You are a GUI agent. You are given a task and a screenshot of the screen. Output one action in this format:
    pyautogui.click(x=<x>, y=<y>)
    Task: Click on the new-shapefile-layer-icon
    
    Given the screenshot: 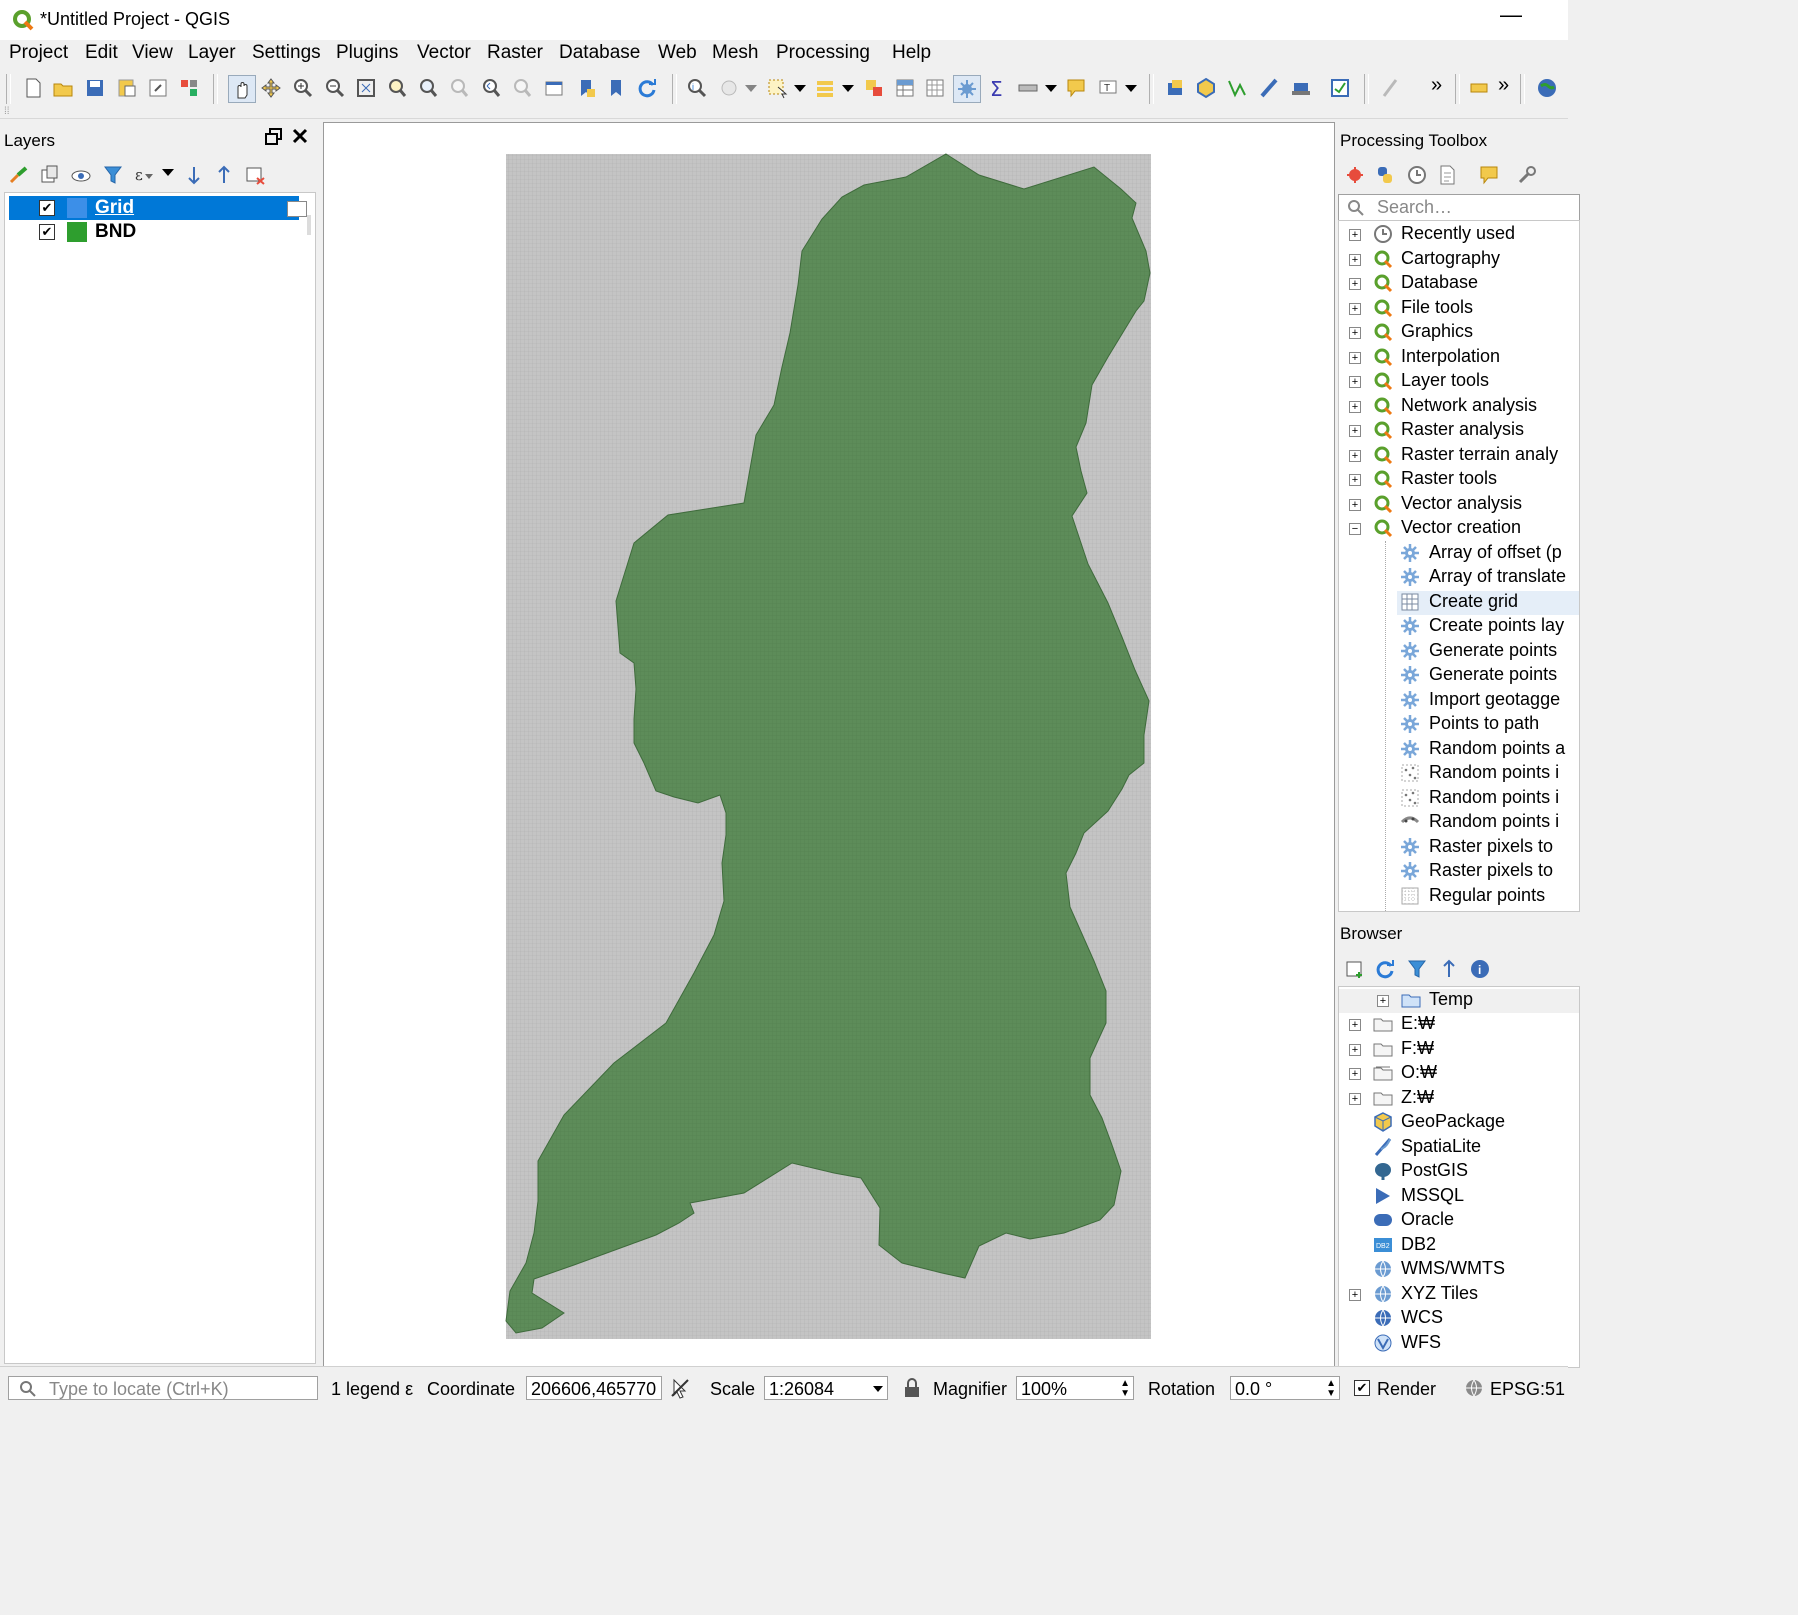 What is the action you would take?
    pyautogui.click(x=1237, y=88)
    